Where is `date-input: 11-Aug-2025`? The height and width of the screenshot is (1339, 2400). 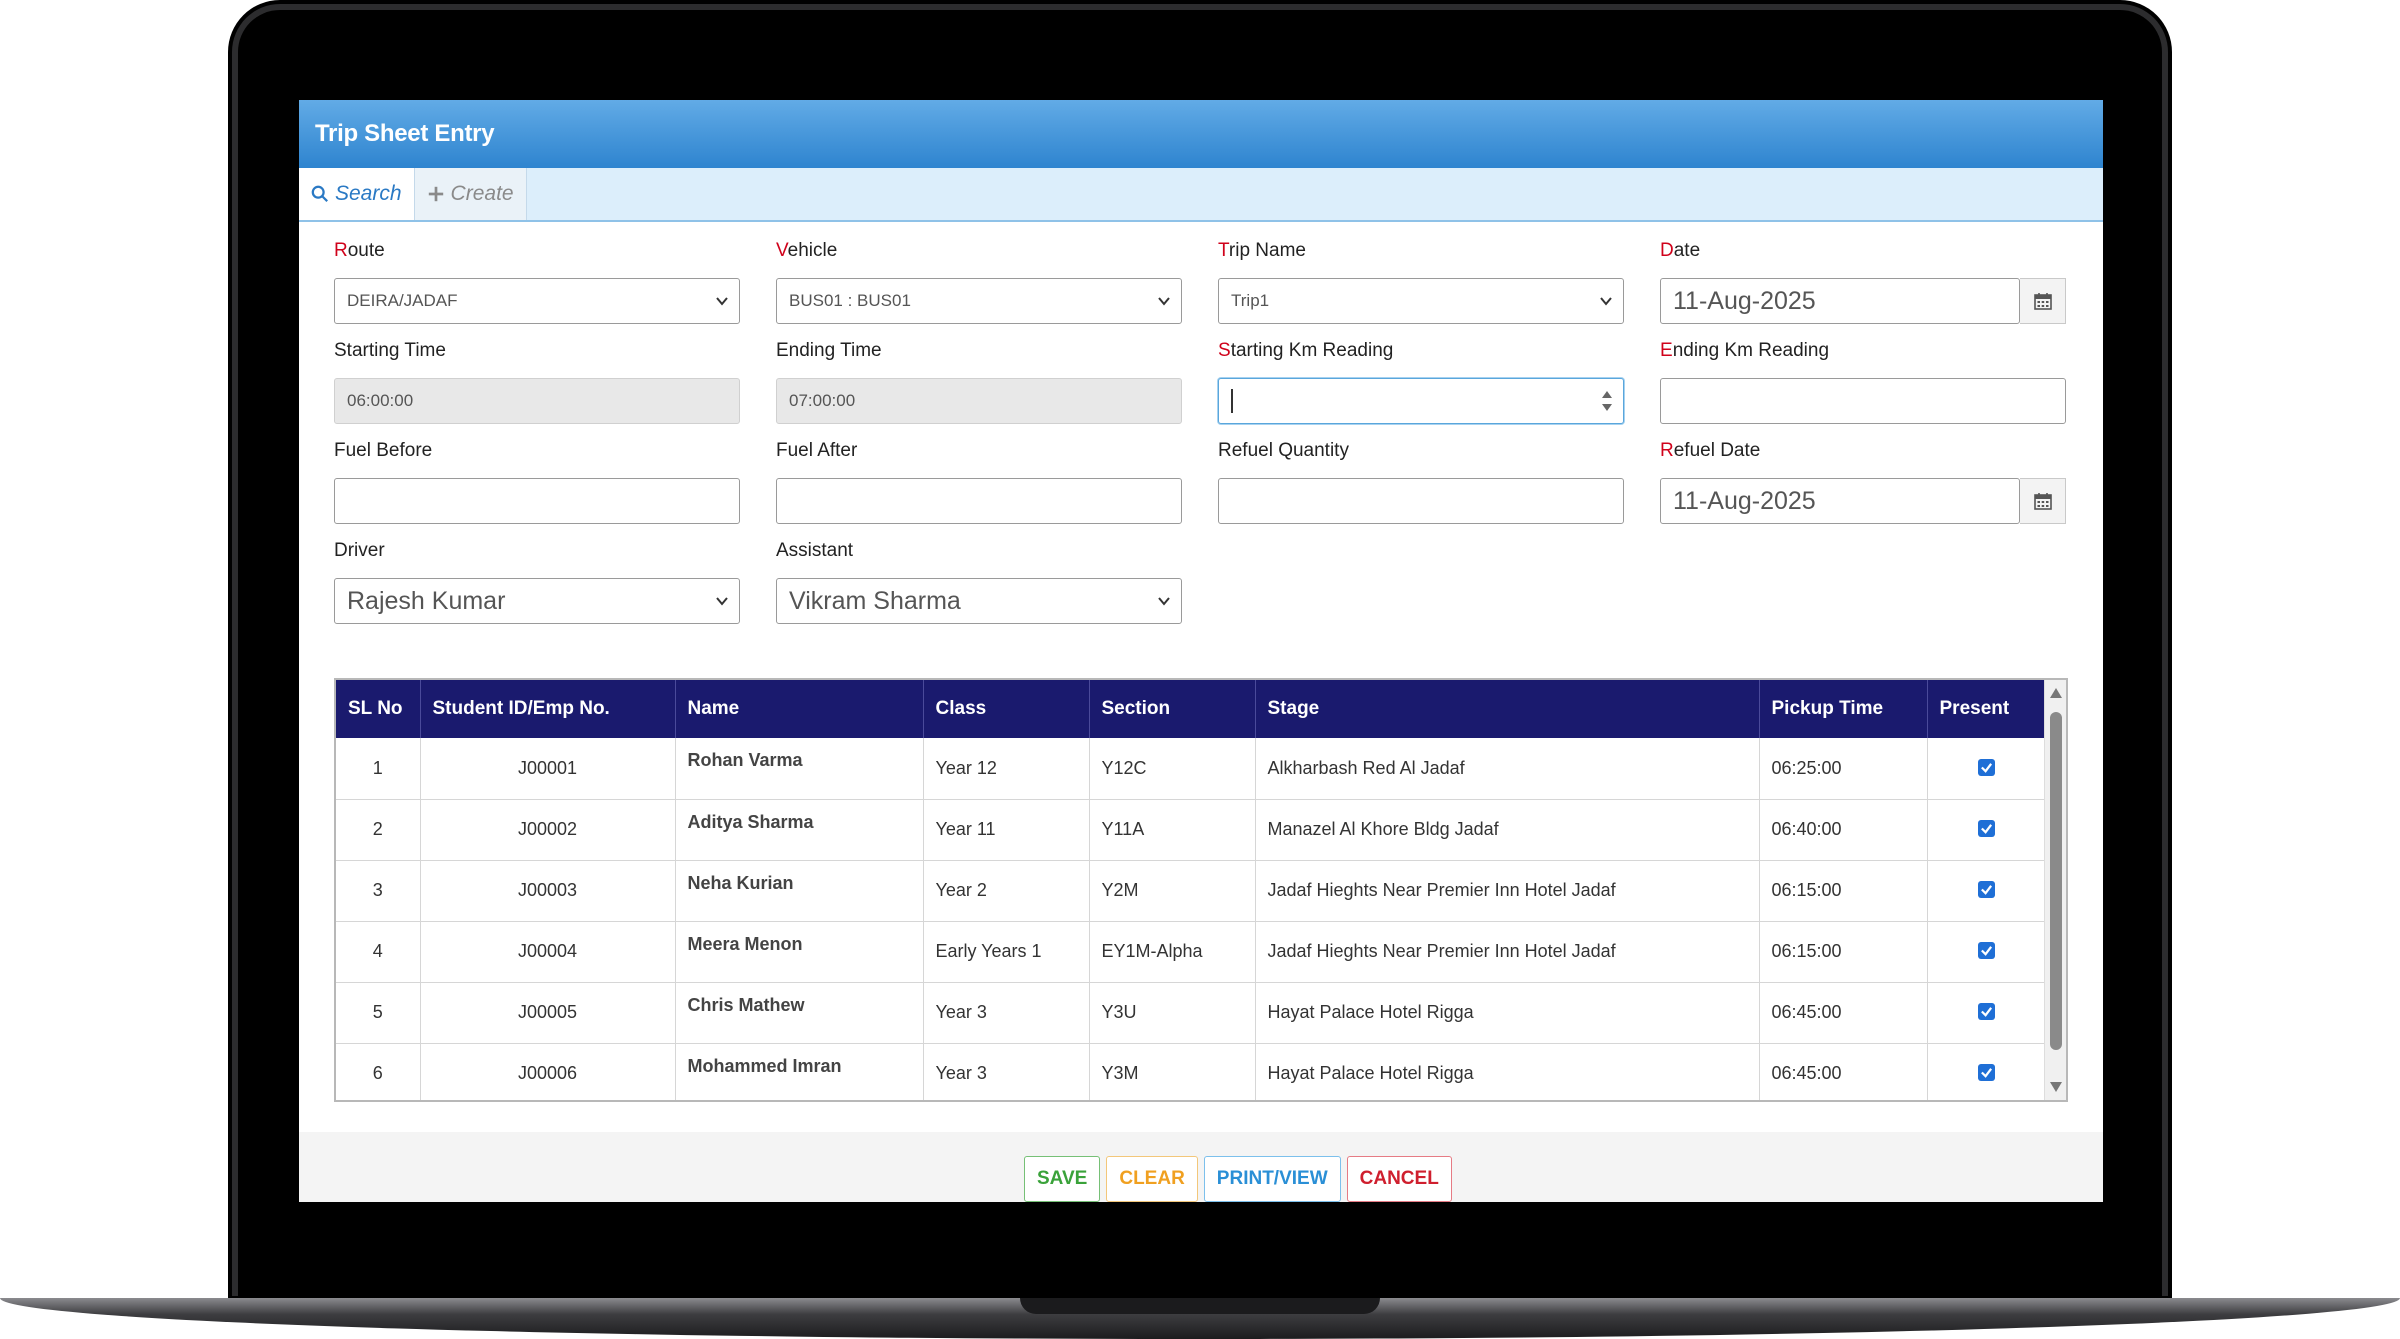 date-input: 11-Aug-2025 is located at coordinates (1840, 301).